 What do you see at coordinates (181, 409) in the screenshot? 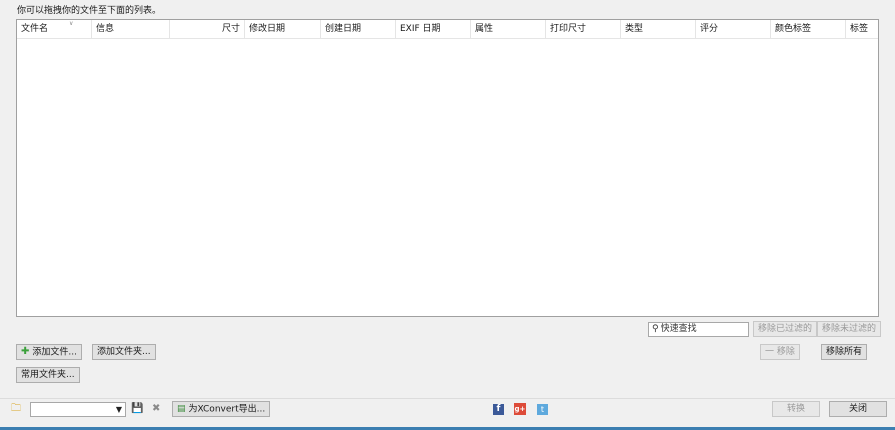
I see `export-icon: ▤` at bounding box center [181, 409].